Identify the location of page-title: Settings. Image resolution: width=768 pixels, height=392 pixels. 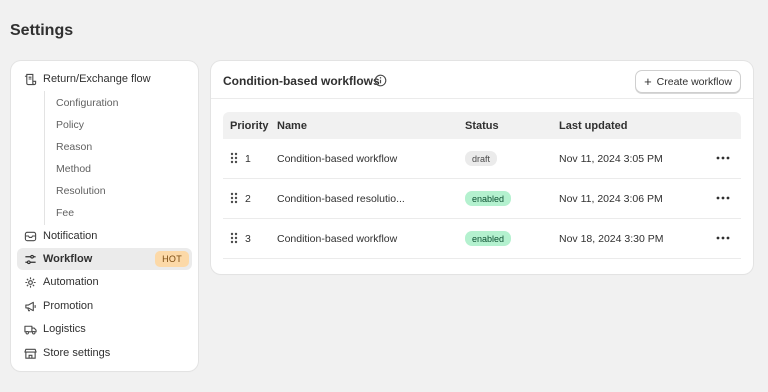
(42, 30).